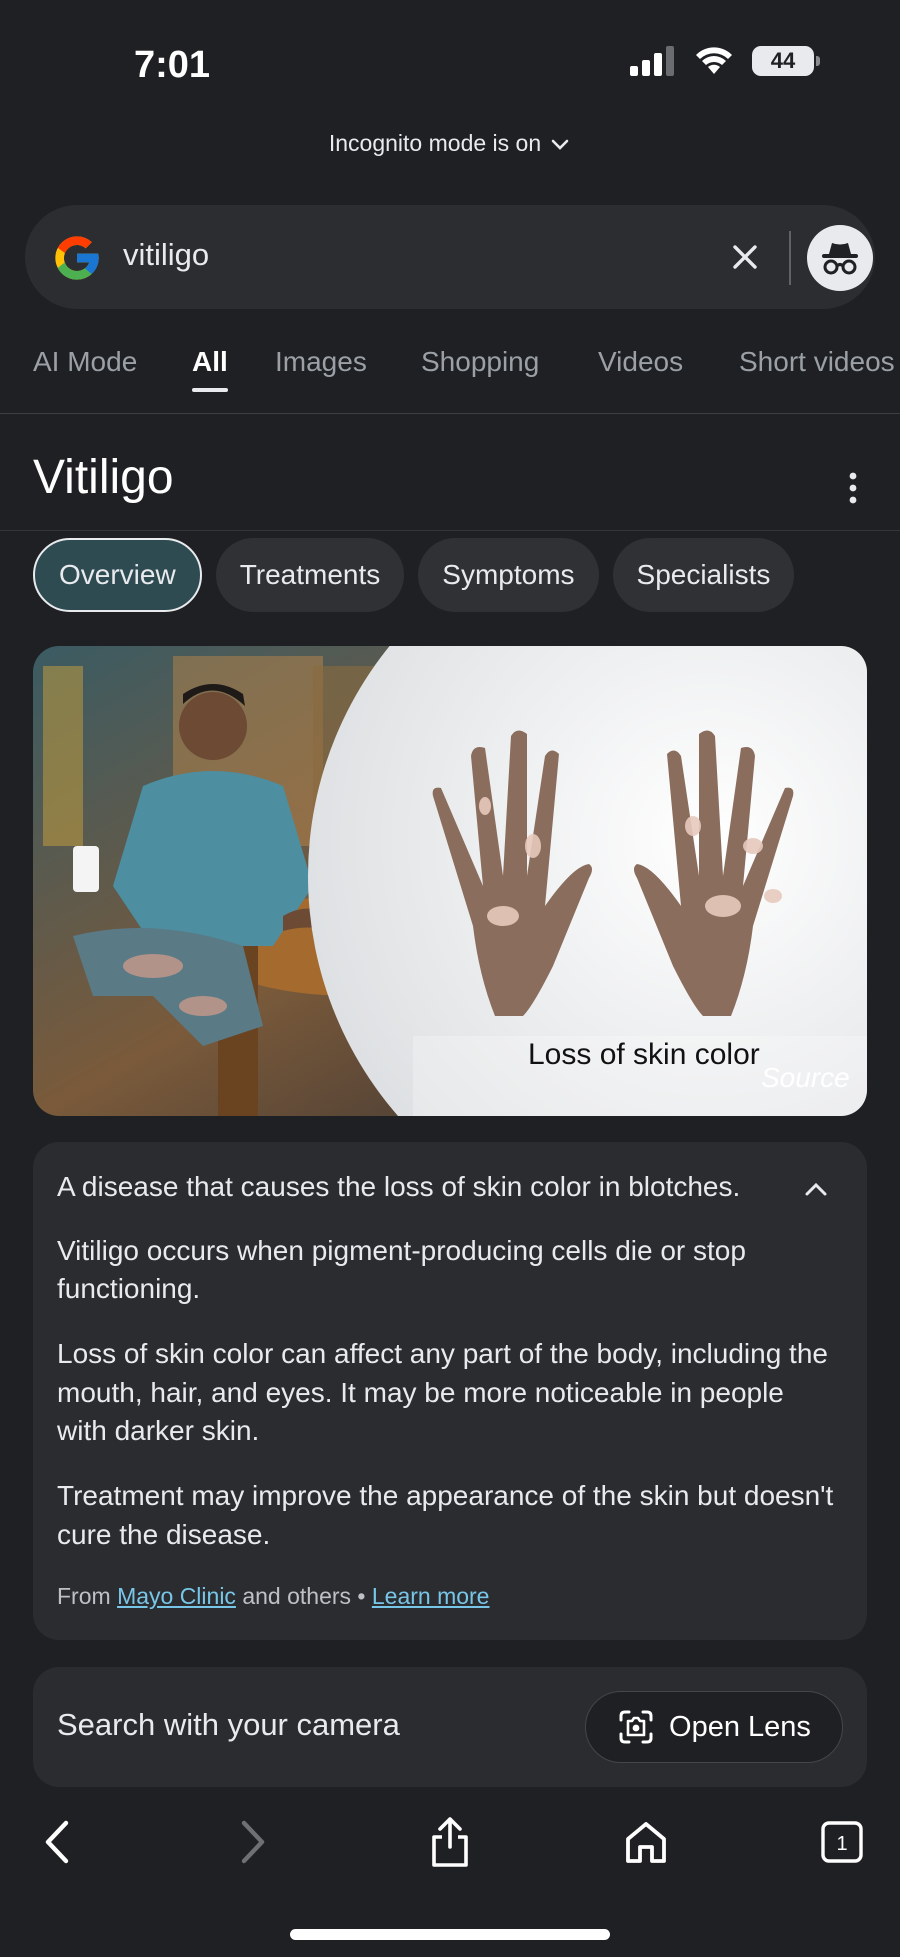  Describe the element at coordinates (228, 1724) in the screenshot. I see `lens-prompt: Search with your camera` at that location.